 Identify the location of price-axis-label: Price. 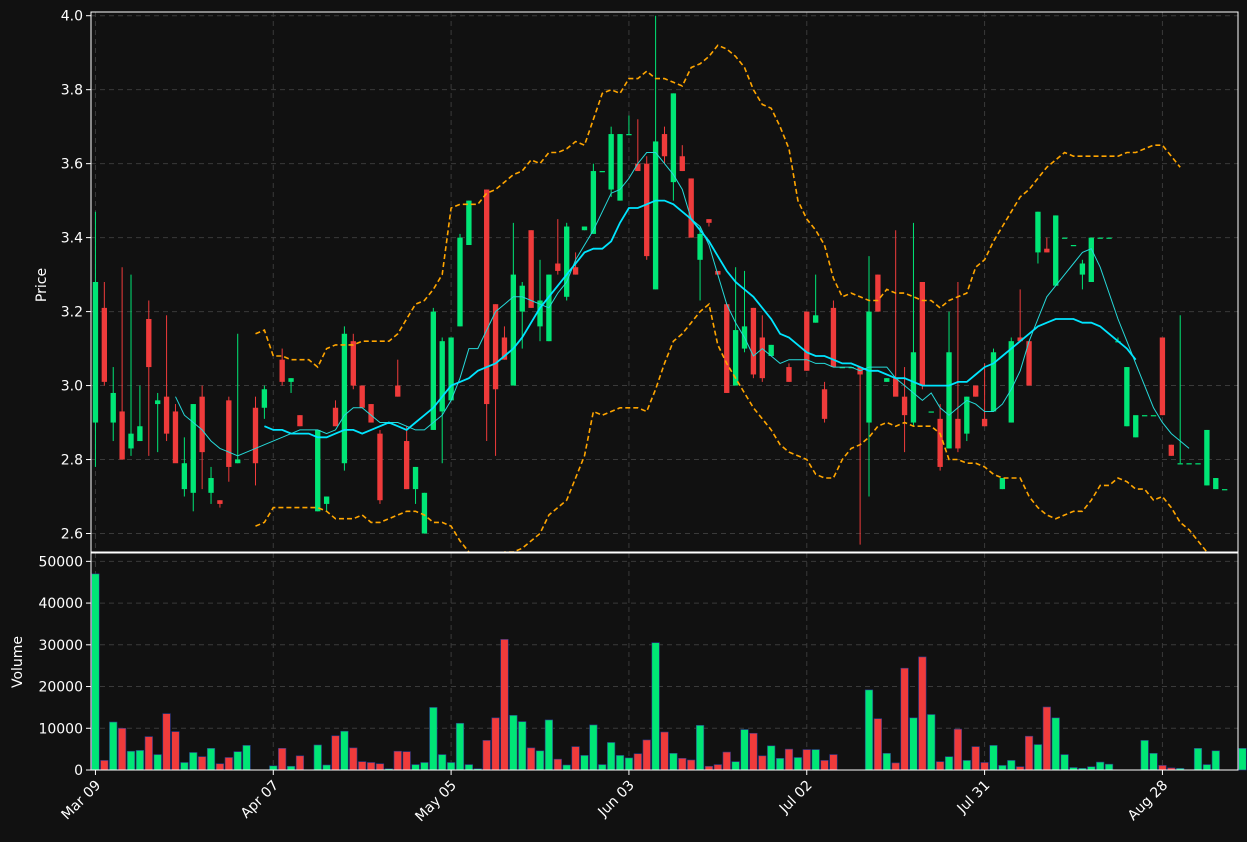
(42, 285).